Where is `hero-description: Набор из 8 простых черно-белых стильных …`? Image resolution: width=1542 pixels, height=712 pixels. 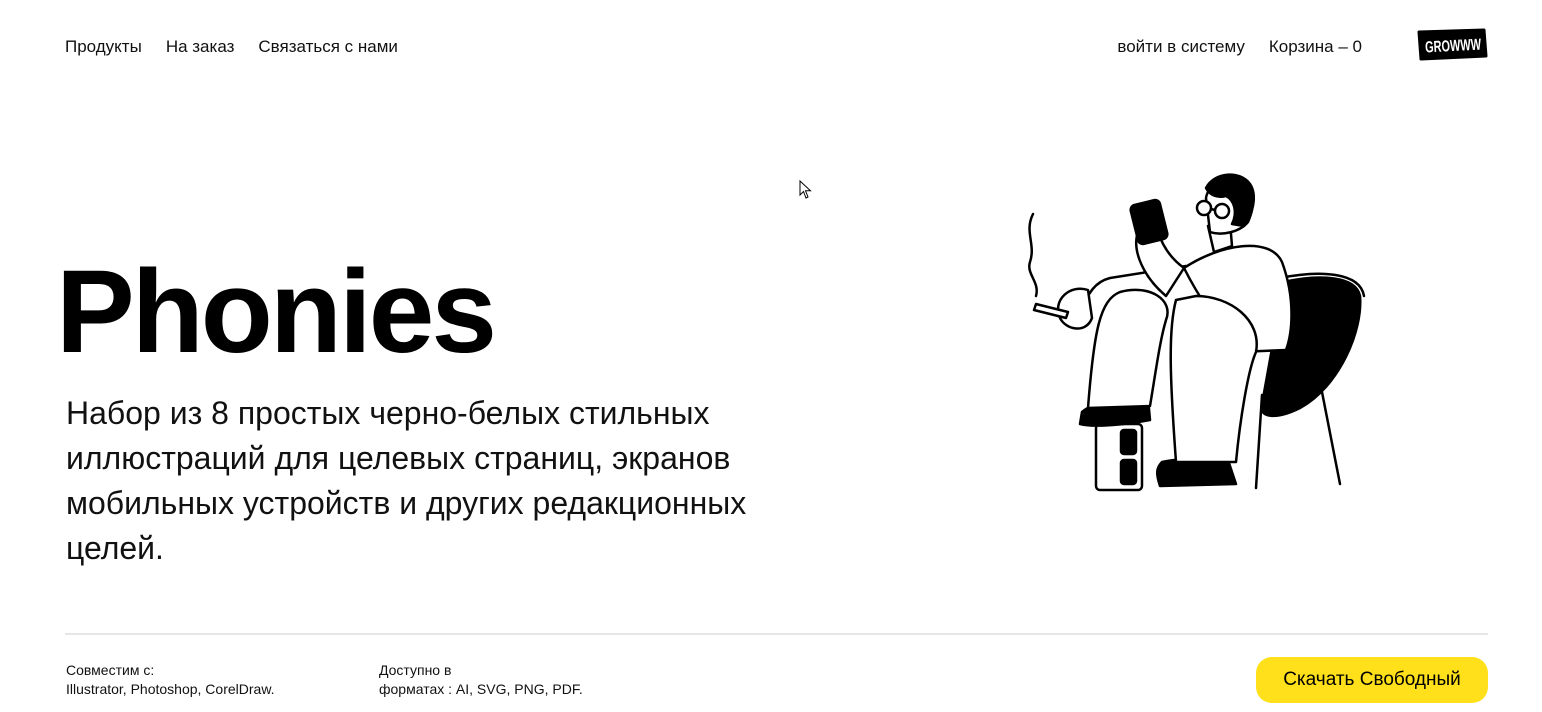 hero-description: Набор из 8 простых черно-белых стильных … is located at coordinates (406, 480).